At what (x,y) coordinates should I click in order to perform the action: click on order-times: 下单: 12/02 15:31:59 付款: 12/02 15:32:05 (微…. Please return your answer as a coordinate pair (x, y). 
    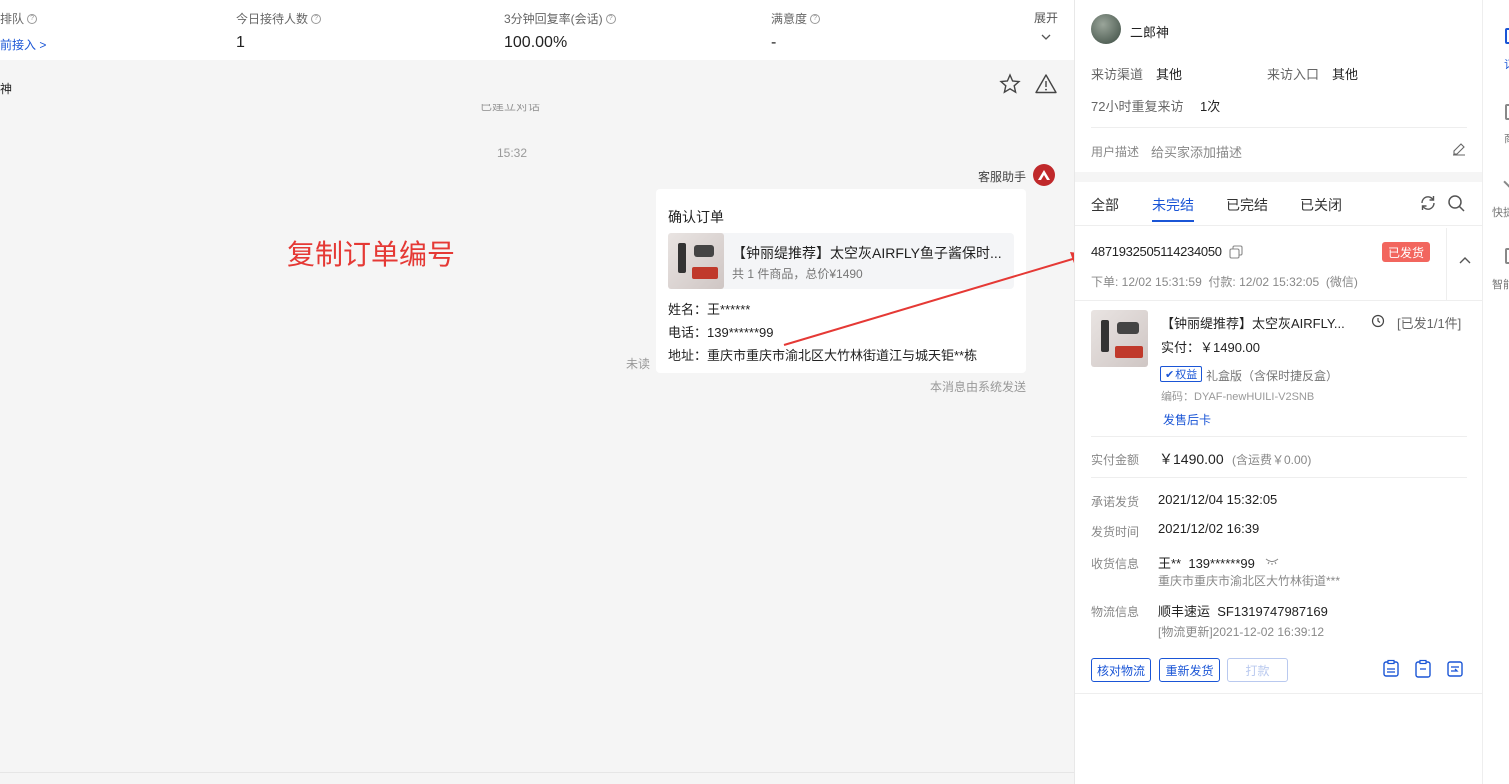
    Looking at the image, I should click on (1224, 282).